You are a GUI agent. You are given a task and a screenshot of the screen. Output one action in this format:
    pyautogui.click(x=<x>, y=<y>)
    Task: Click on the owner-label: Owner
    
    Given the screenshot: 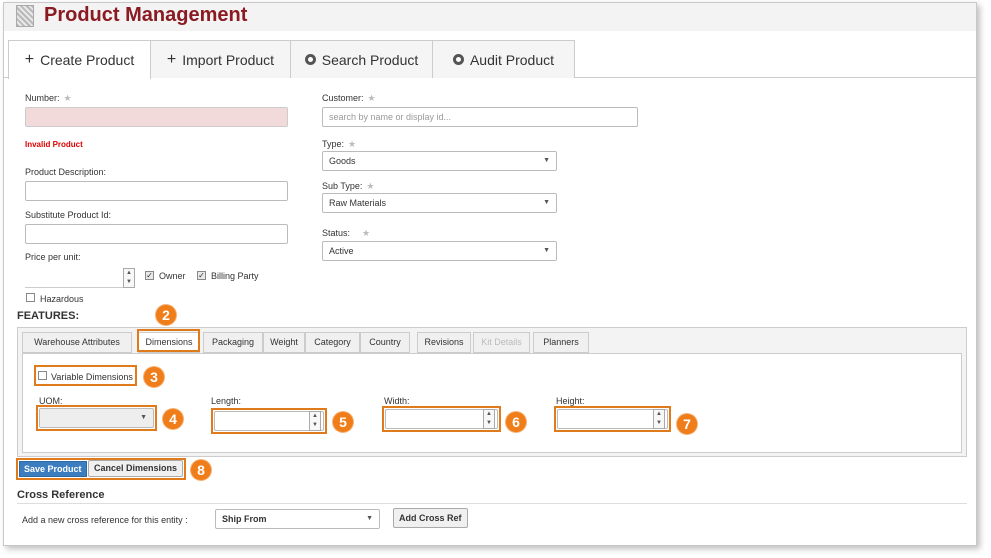 What is the action you would take?
    pyautogui.click(x=172, y=276)
    